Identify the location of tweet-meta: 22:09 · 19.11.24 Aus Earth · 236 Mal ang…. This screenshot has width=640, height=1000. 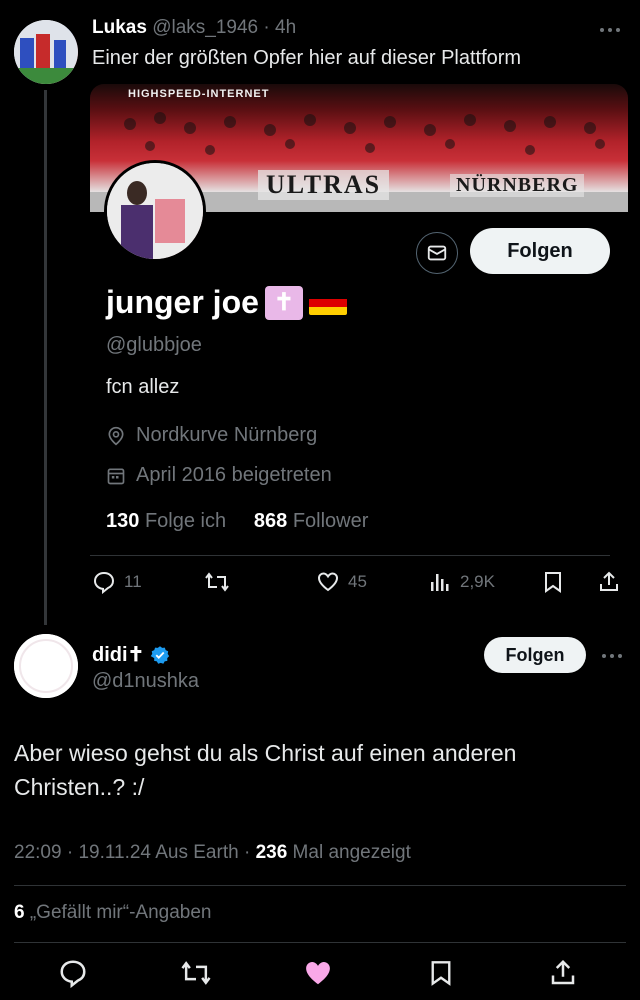
(212, 852).